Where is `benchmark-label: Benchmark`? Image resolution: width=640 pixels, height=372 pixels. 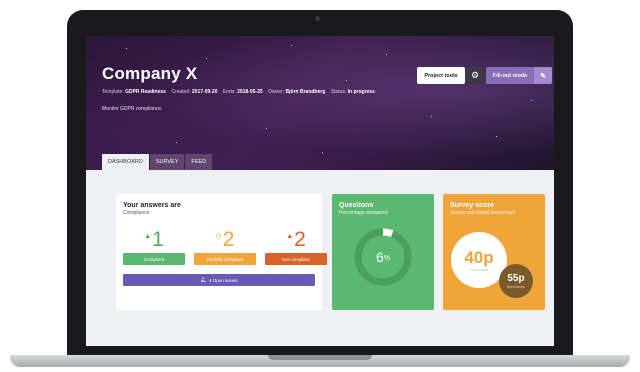
benchmark-label: Benchmark is located at coordinates (516, 286).